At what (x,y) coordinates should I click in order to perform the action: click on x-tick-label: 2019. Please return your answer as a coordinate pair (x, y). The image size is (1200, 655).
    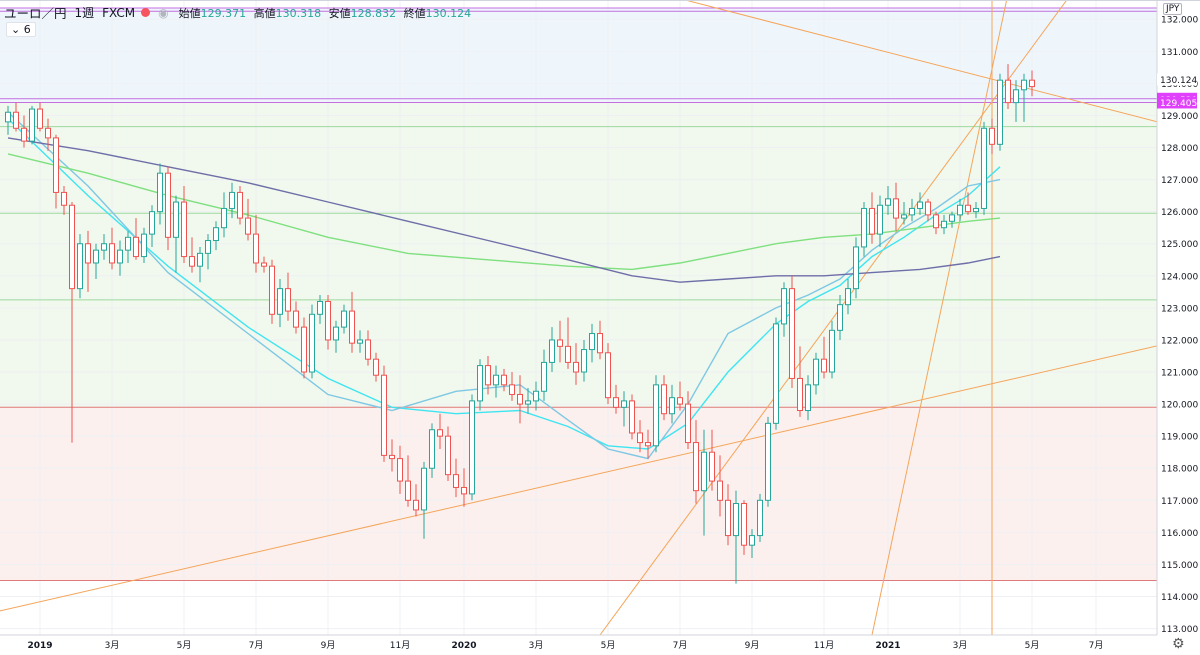
    Looking at the image, I should click on (39, 646).